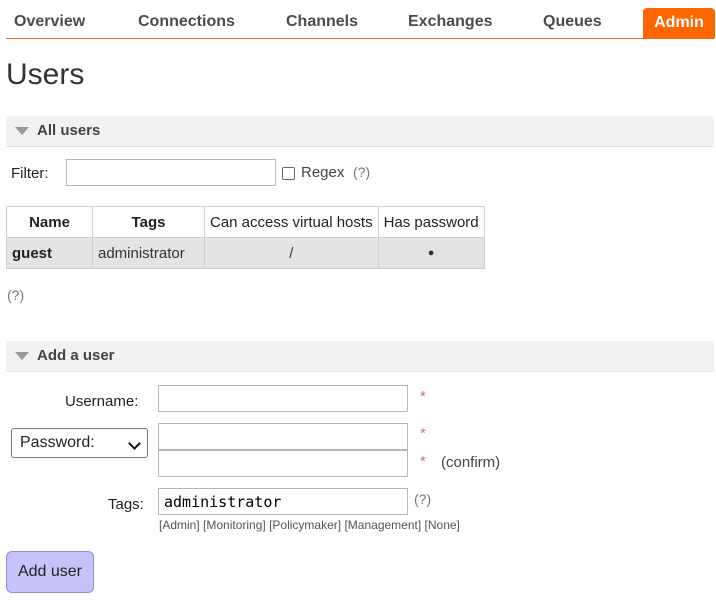 Image resolution: width=716 pixels, height=600 pixels. I want to click on password-type-select-value: Password:, so click(57, 442).